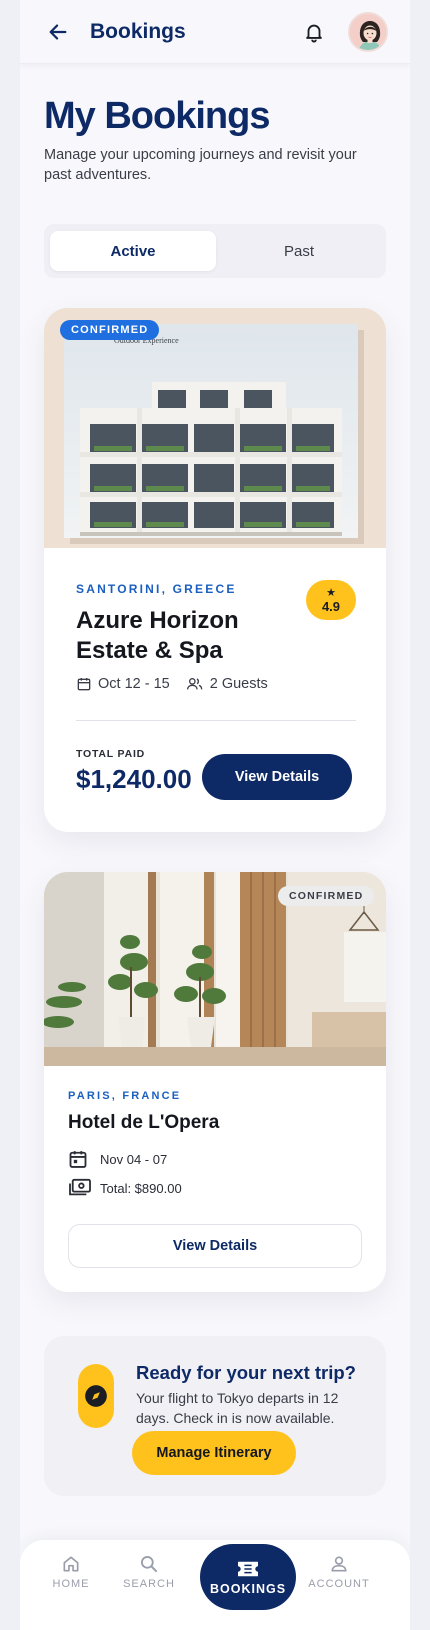 Image resolution: width=430 pixels, height=1630 pixels. I want to click on booking-tabs: Active Past, so click(215, 251).